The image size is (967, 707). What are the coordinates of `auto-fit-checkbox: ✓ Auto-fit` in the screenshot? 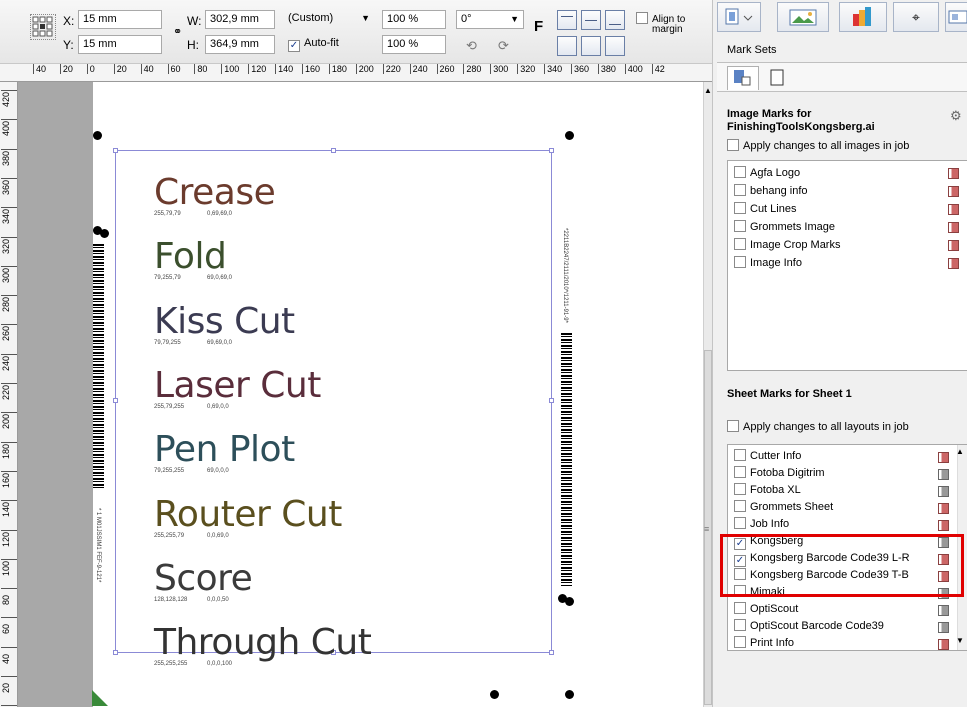 It's located at (313, 44).